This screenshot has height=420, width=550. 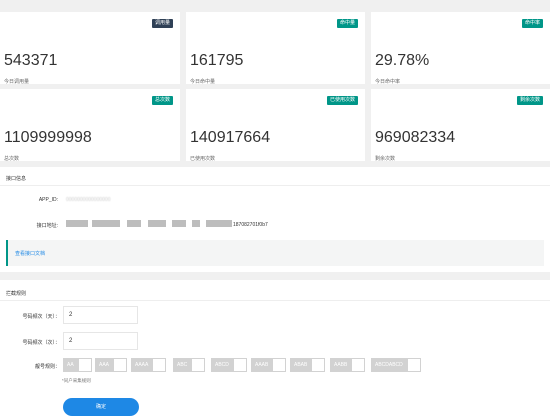 I want to click on checkbox-aaab: AAAB, so click(x=269, y=365).